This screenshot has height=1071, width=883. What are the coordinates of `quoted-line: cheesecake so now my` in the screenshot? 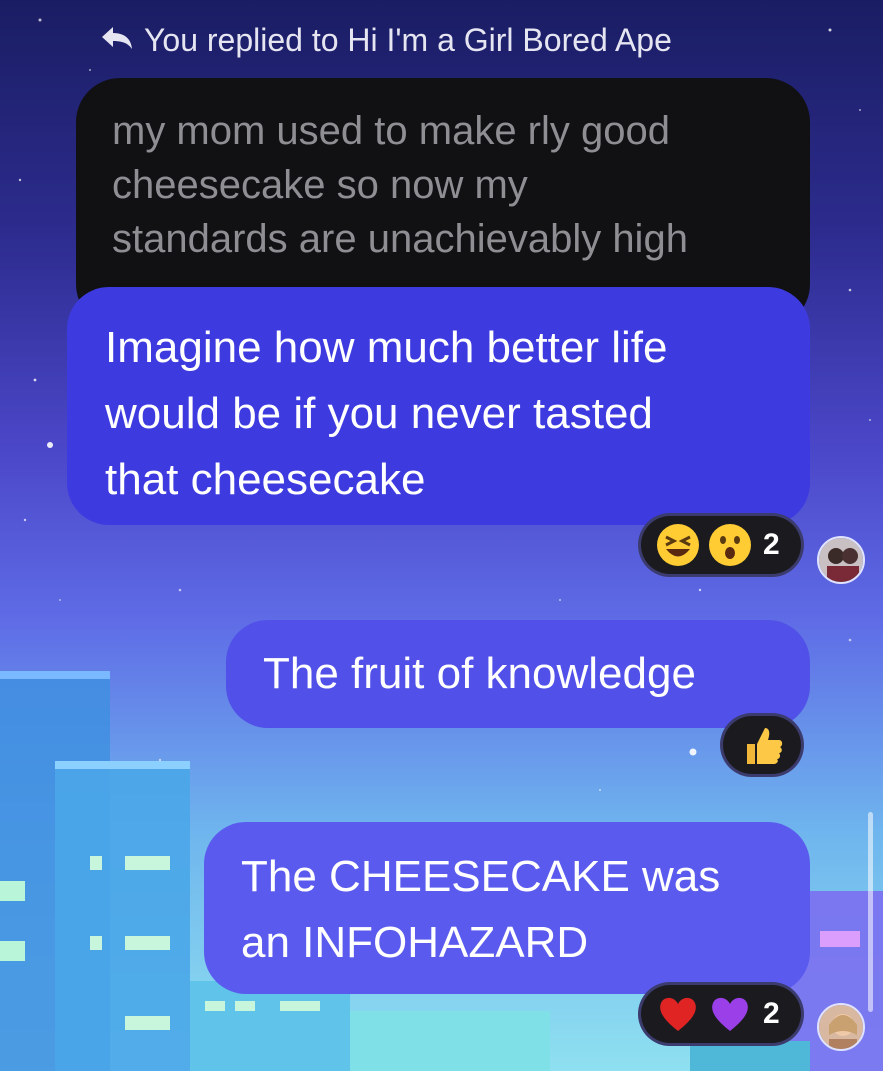 It's located at (320, 185).